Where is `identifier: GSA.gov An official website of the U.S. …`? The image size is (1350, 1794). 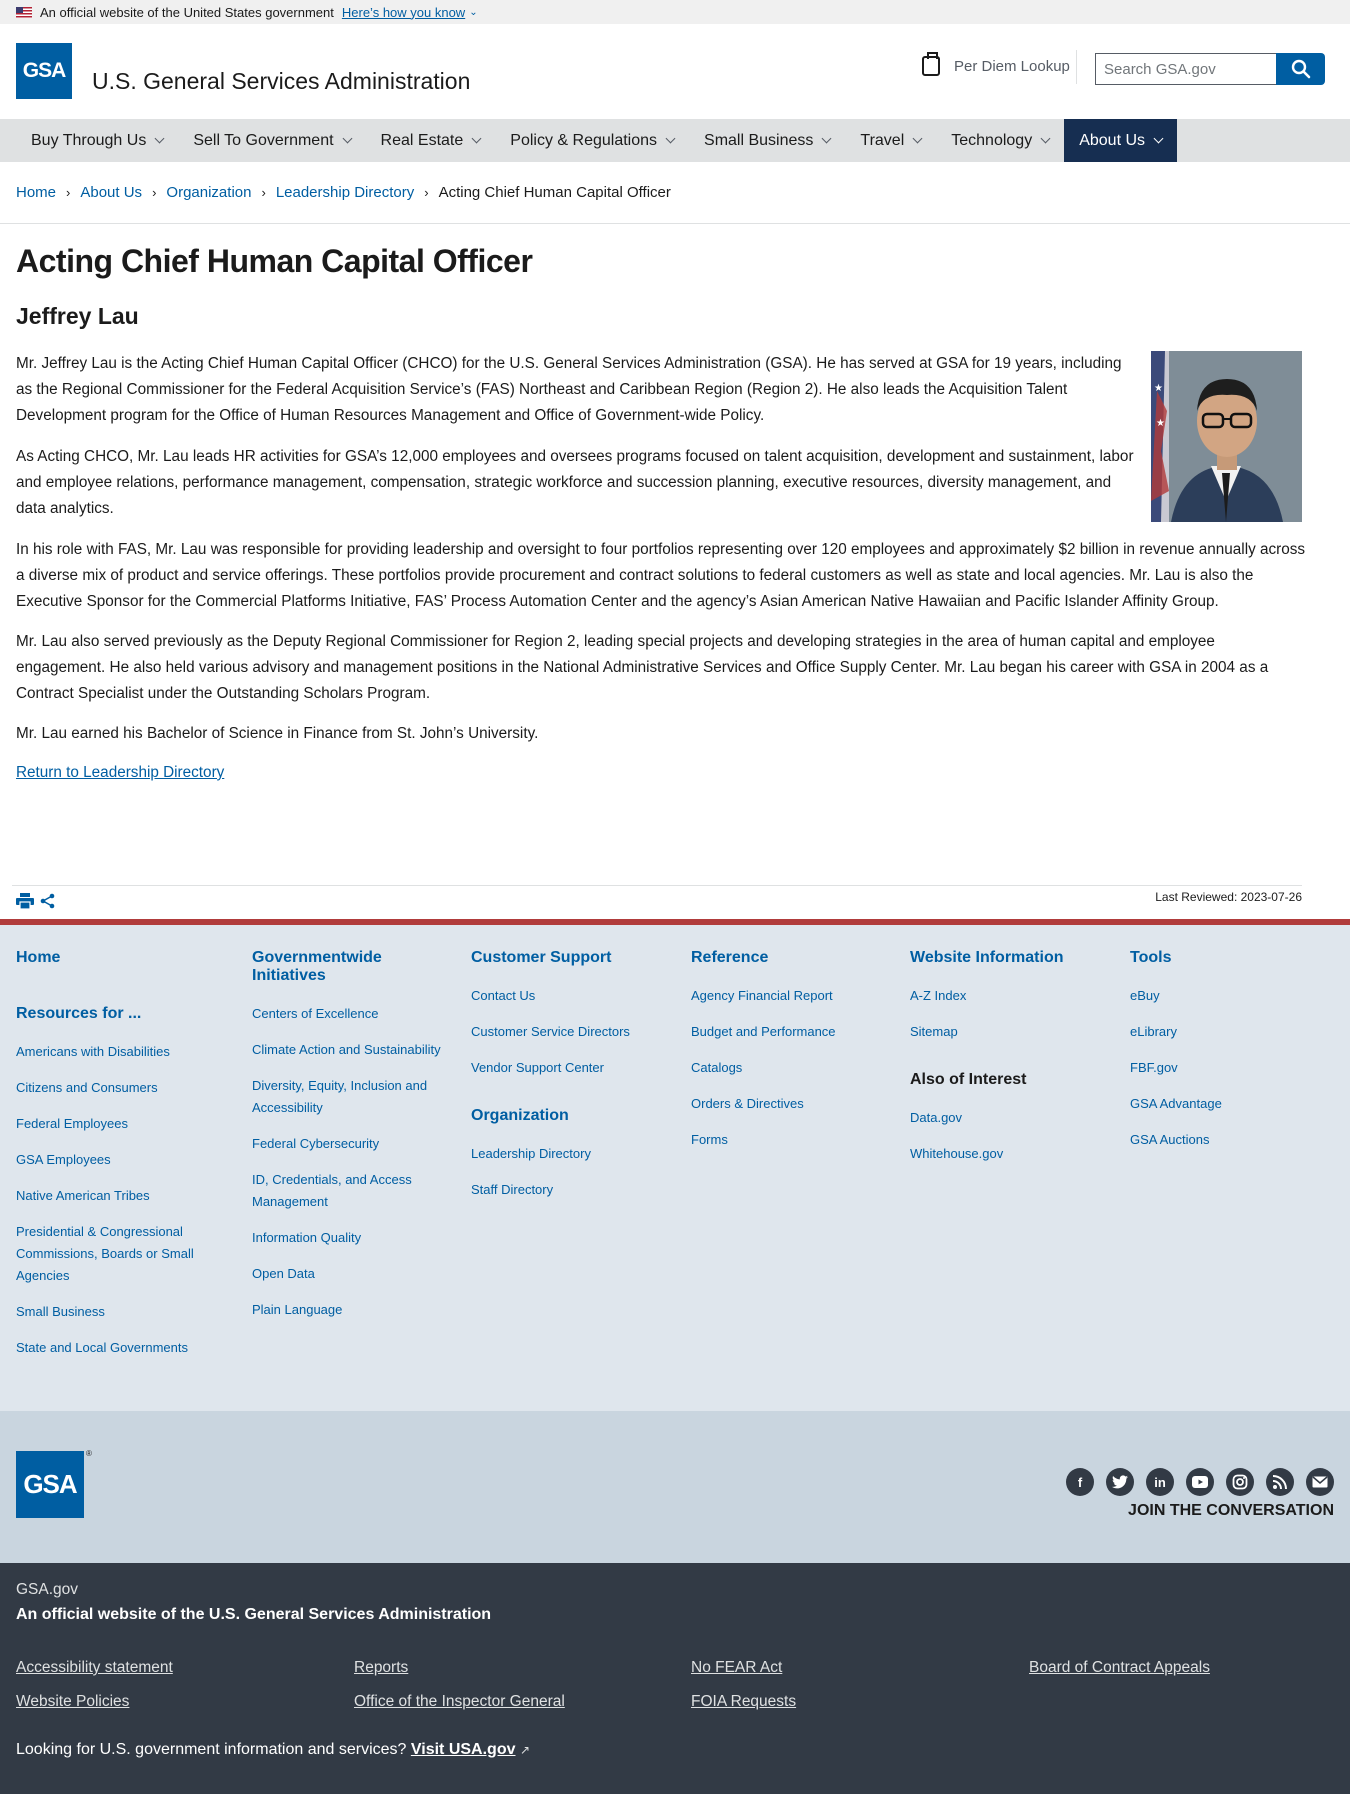 identifier: GSA.gov An official website of the U.S. … is located at coordinates (675, 1678).